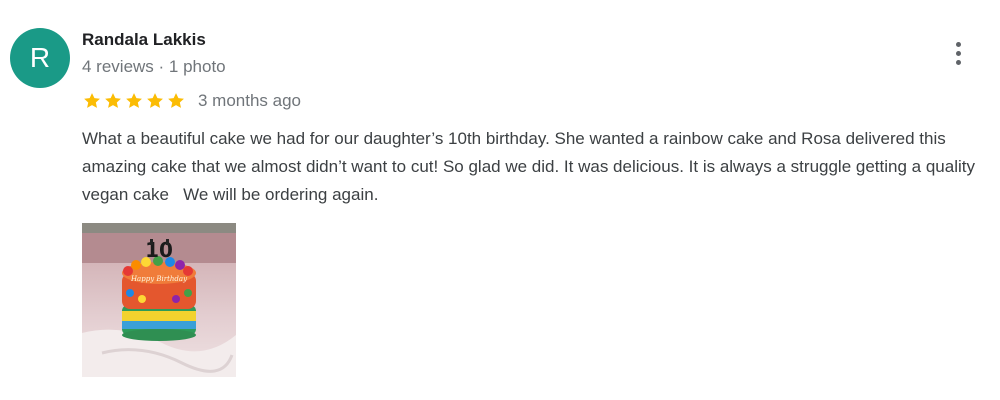  I want to click on more-options-button, so click(958, 53).